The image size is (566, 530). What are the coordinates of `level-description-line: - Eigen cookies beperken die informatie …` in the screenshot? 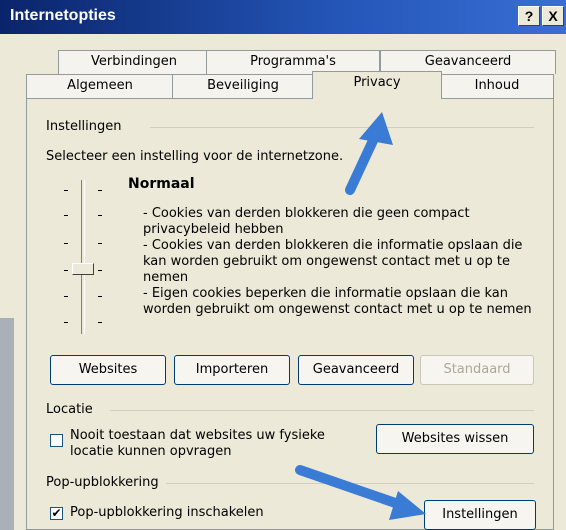 It's located at (326, 293).